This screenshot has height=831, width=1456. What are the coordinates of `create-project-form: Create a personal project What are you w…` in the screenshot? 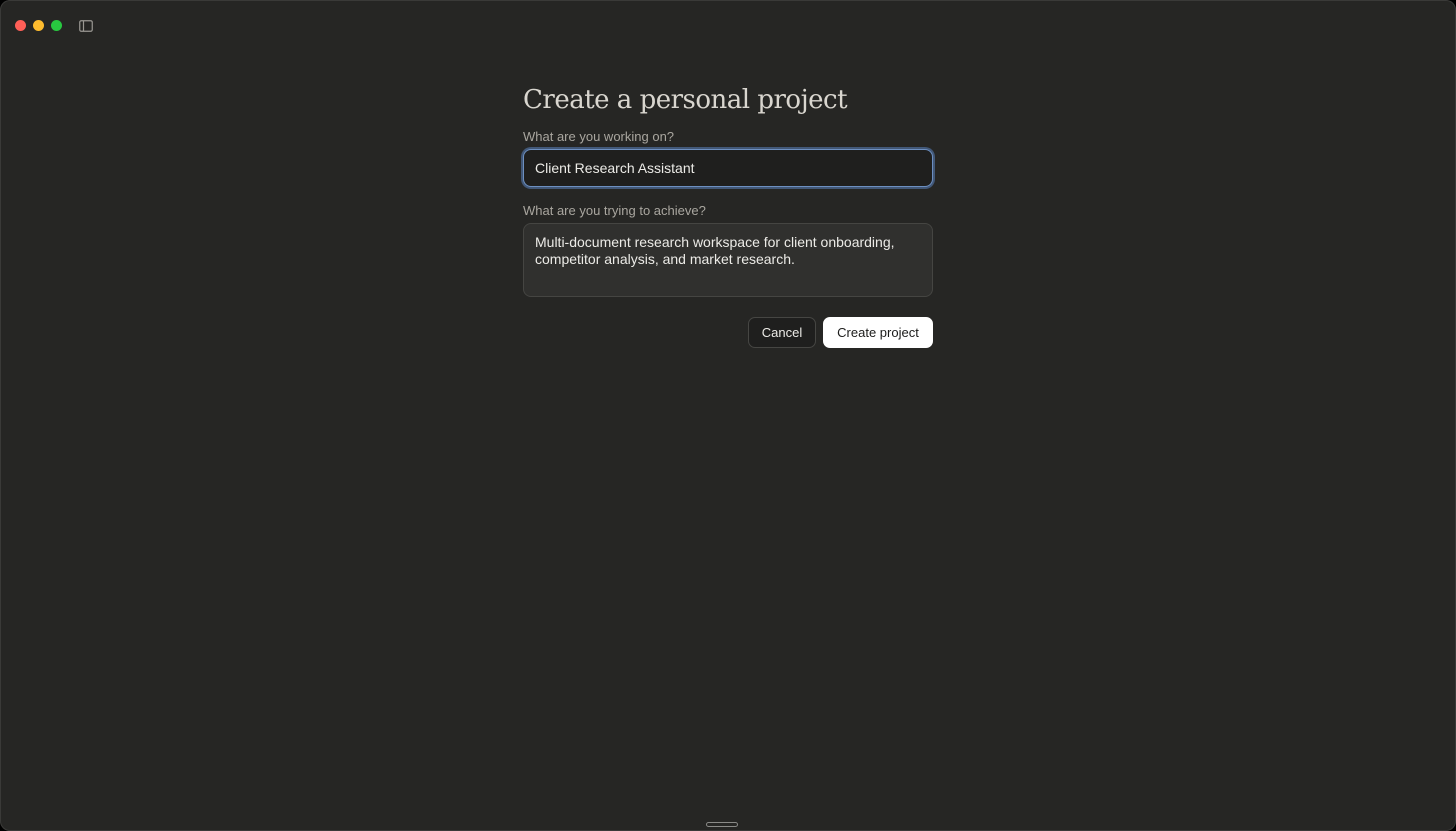 It's located at (728, 214).